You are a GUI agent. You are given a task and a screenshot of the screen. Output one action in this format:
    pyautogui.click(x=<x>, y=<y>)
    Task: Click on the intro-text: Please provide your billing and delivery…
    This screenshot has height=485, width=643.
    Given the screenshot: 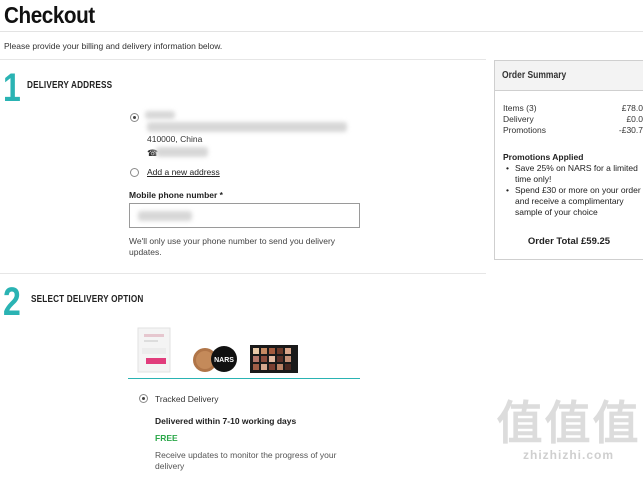 What is the action you would take?
    pyautogui.click(x=113, y=46)
    